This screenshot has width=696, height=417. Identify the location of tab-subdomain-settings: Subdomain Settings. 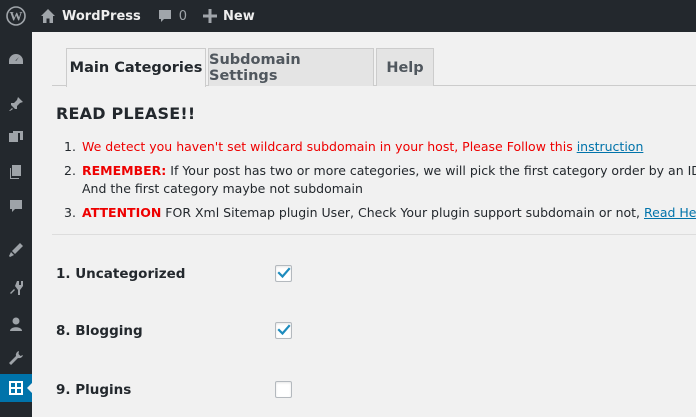
(291, 67).